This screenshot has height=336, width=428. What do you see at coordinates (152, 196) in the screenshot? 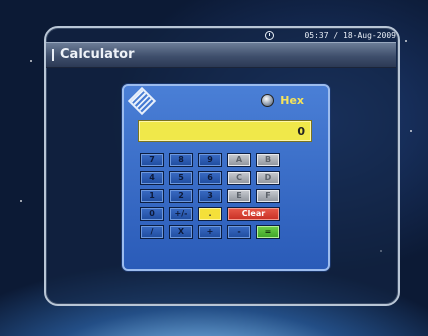
I see `key-1: 1` at bounding box center [152, 196].